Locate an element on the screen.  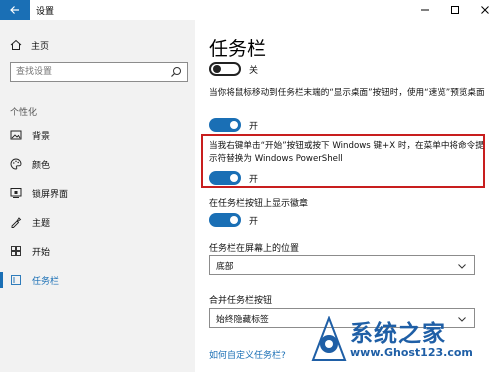
sidebar-item-label: 主题 is located at coordinates (41, 223).